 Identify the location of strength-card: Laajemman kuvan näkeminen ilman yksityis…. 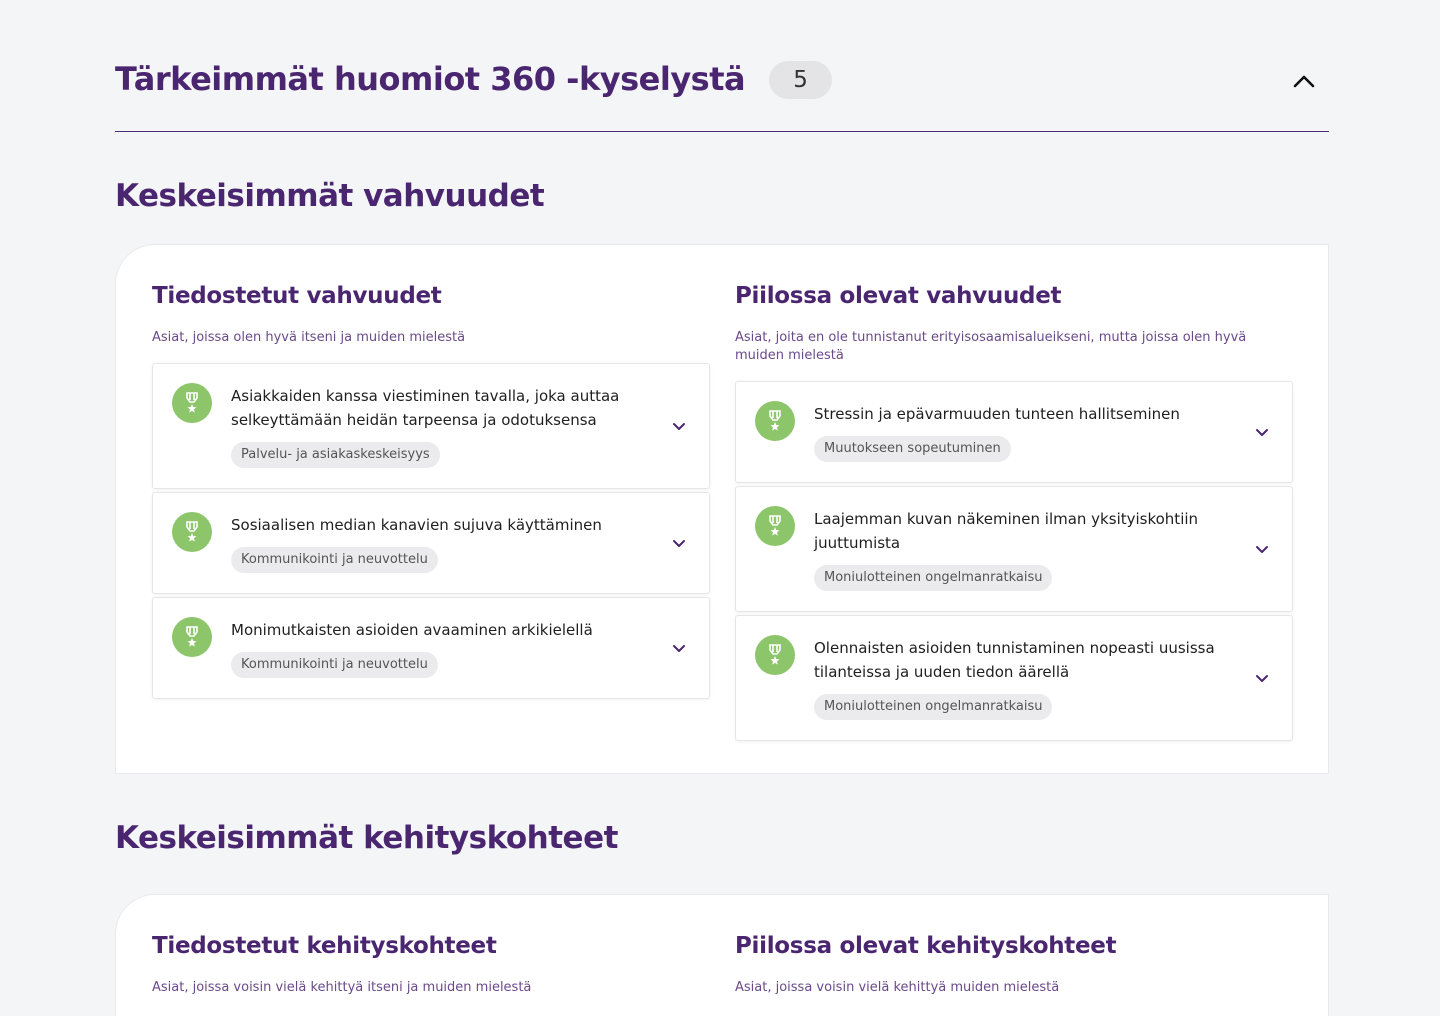
(1014, 549).